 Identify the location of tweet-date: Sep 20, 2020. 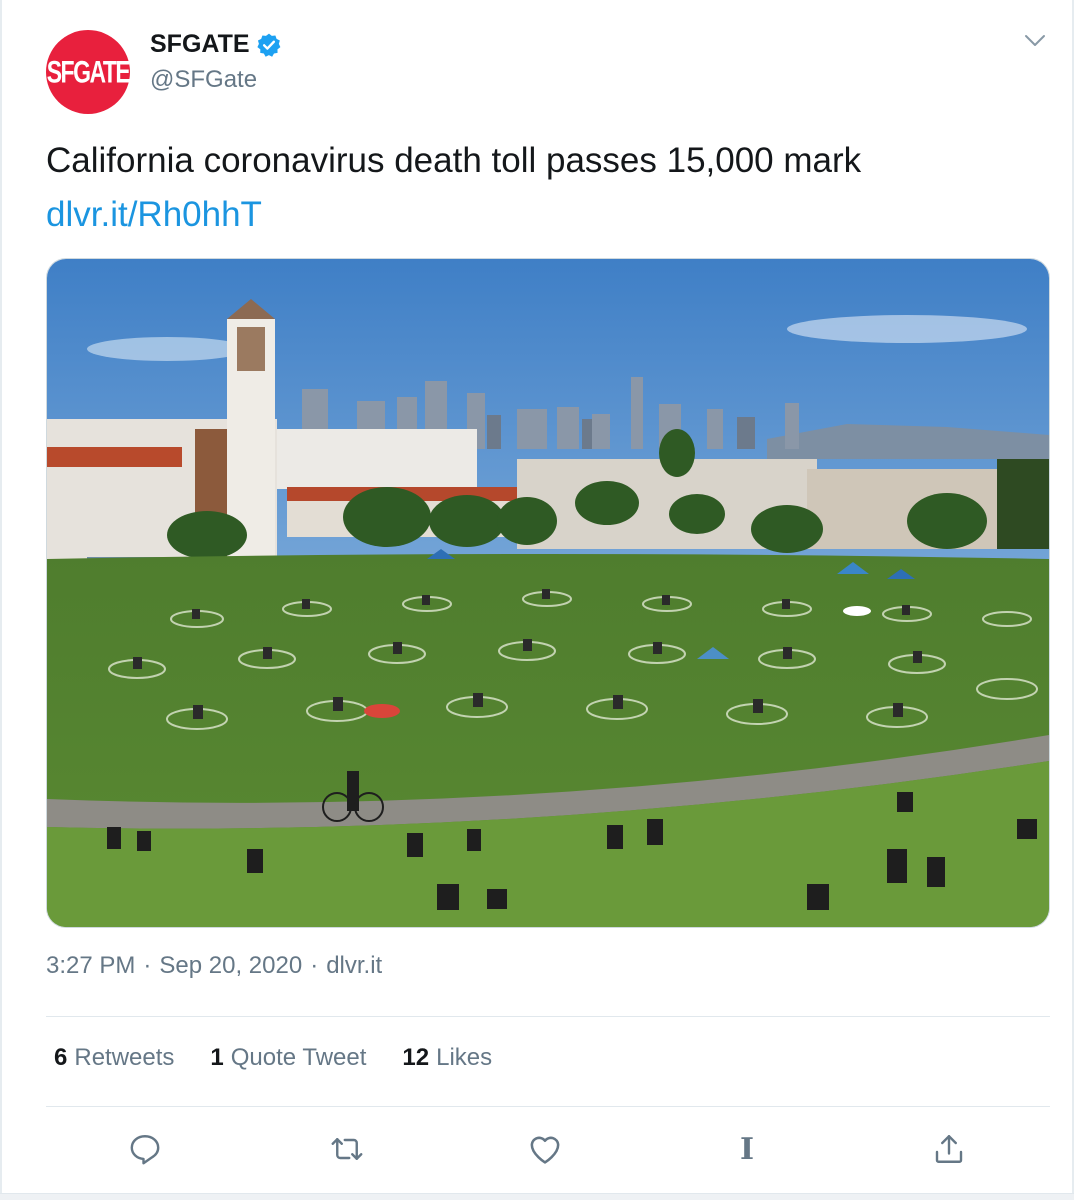
(230, 966).